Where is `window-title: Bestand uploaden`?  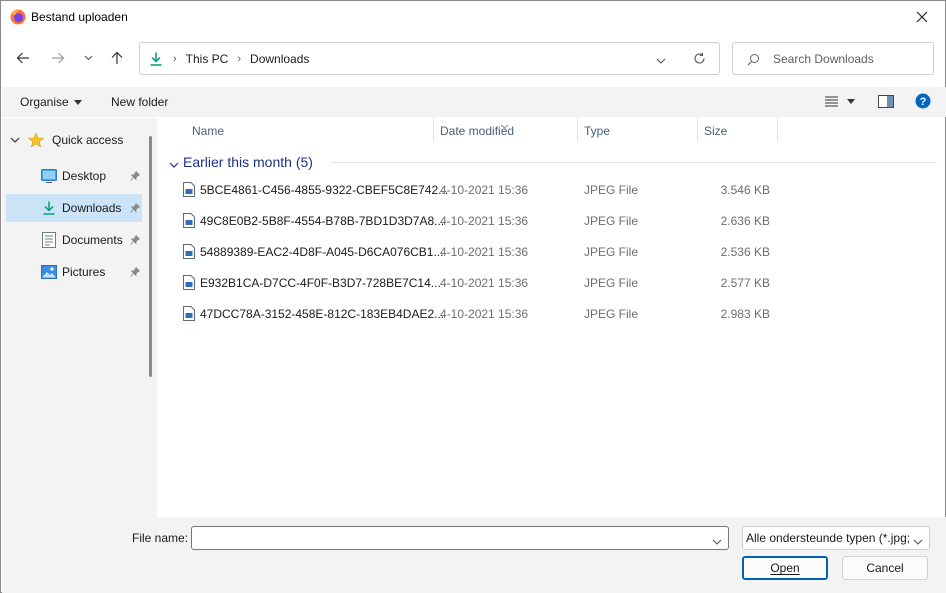
window-title: Bestand uploaden is located at coordinates (79, 17).